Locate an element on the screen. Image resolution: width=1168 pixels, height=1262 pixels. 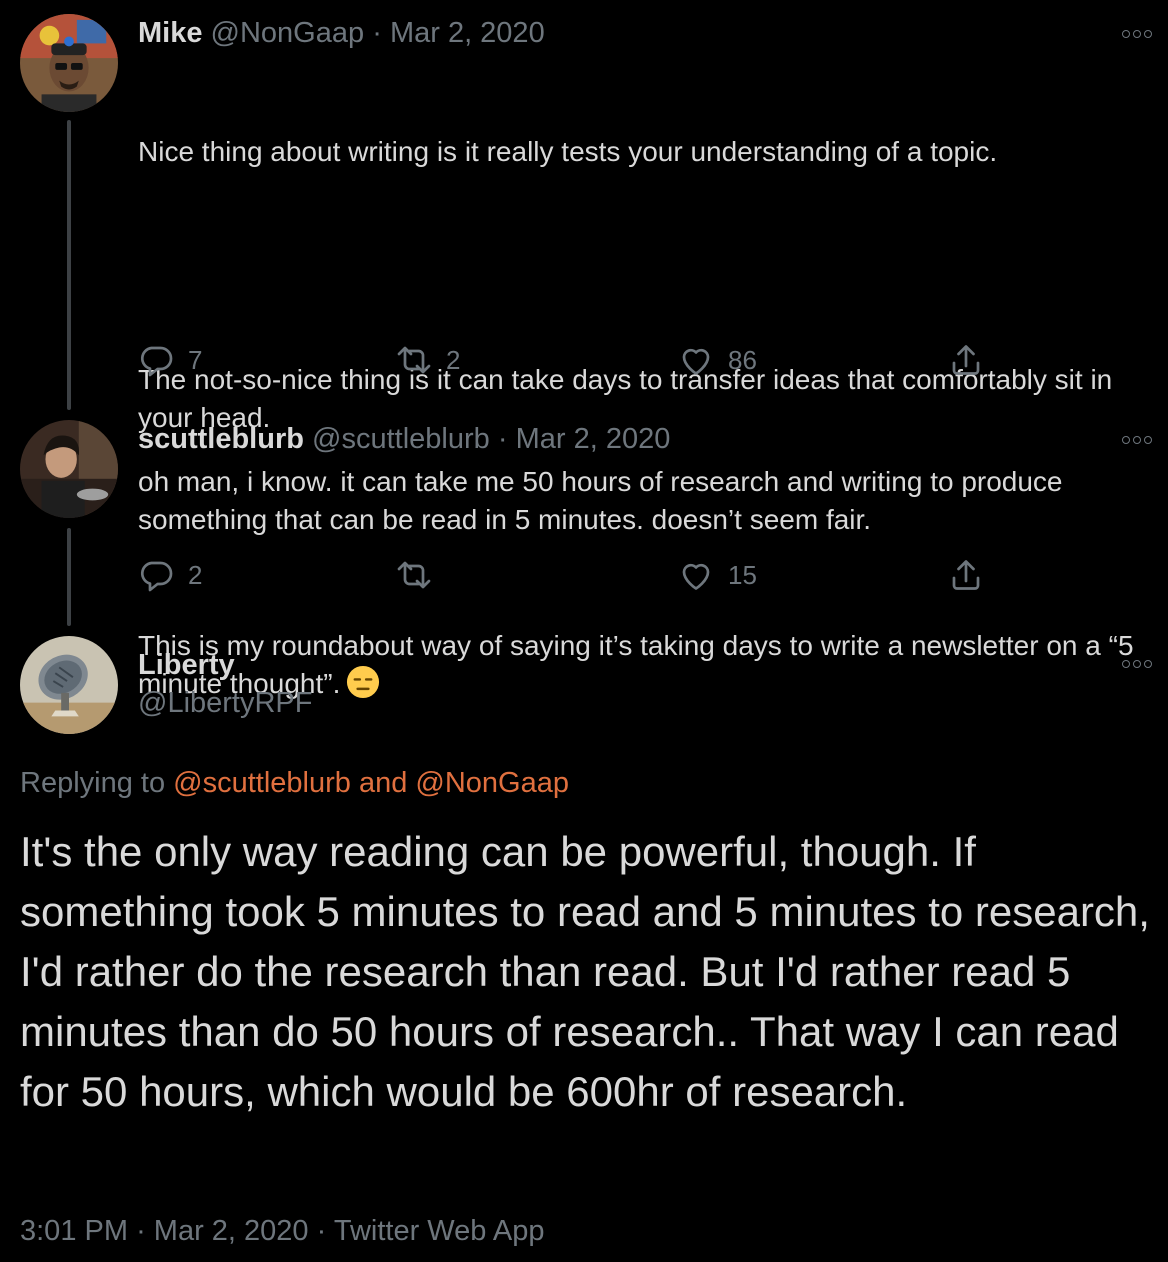
replying-to: Replying to @scuttleblurb and @NonGaap is located at coordinates (294, 783).